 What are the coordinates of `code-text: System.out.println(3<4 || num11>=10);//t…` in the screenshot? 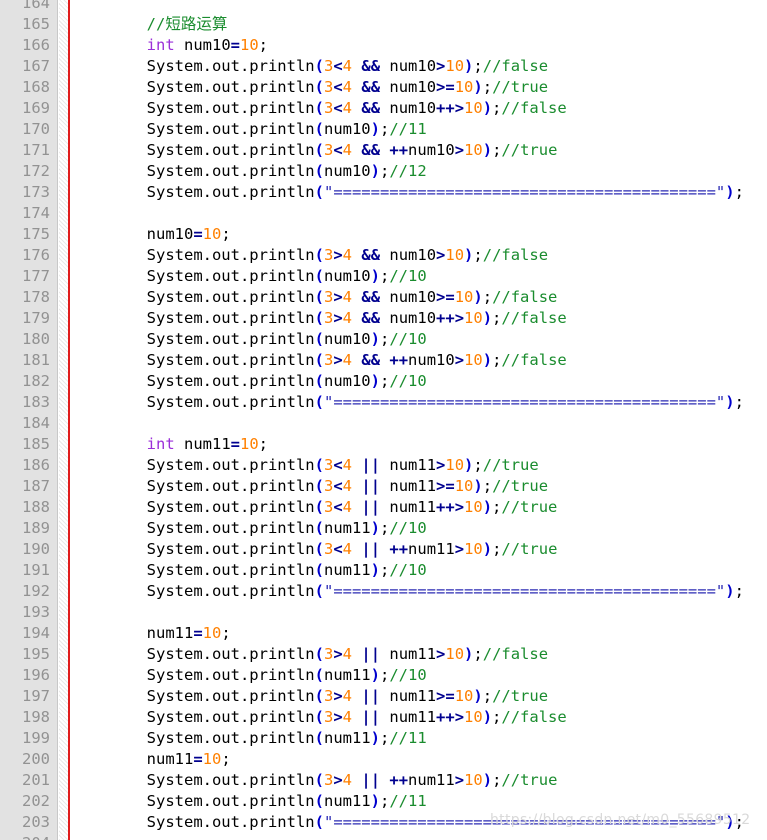 It's located at (310, 486).